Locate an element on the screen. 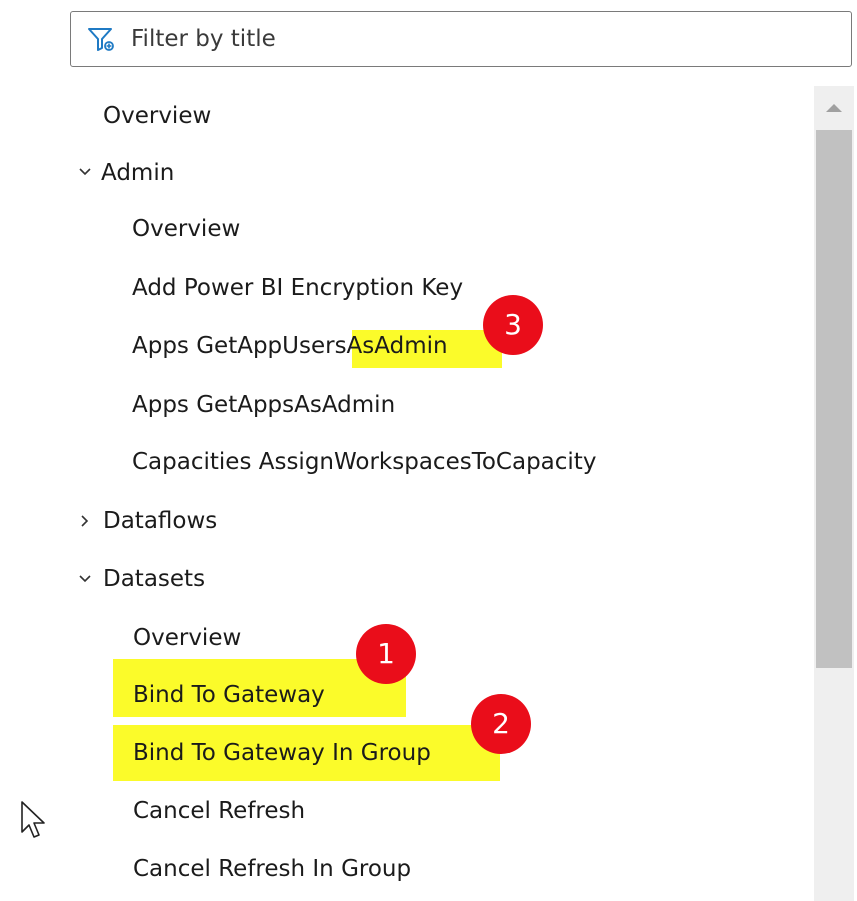 This screenshot has height=901, width=857. scrollbar-thumb is located at coordinates (834, 399).